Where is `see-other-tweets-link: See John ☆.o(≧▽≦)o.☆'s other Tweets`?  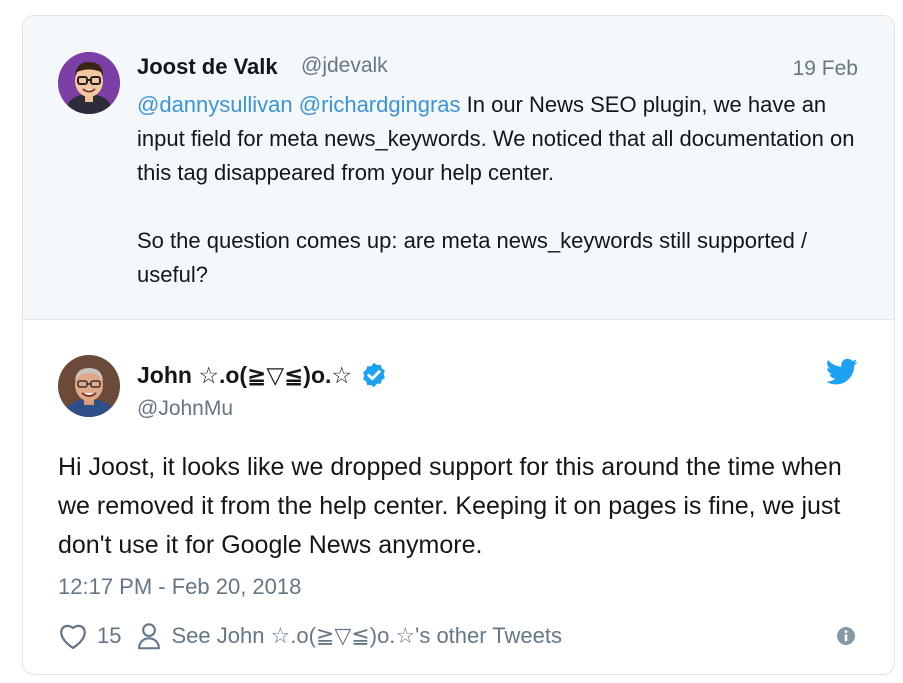
see-other-tweets-link: See John ☆.o(≧▽≦)o.☆'s other Tweets is located at coordinates (366, 636).